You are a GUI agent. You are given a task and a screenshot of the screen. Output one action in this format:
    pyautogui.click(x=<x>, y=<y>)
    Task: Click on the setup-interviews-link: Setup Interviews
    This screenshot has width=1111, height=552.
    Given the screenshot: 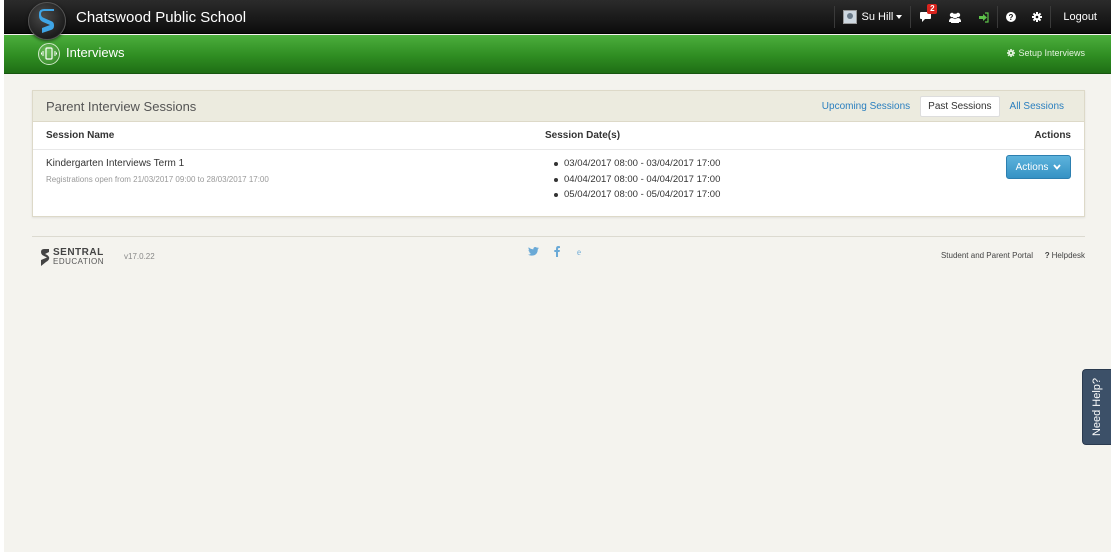 What is the action you would take?
    pyautogui.click(x=1046, y=53)
    